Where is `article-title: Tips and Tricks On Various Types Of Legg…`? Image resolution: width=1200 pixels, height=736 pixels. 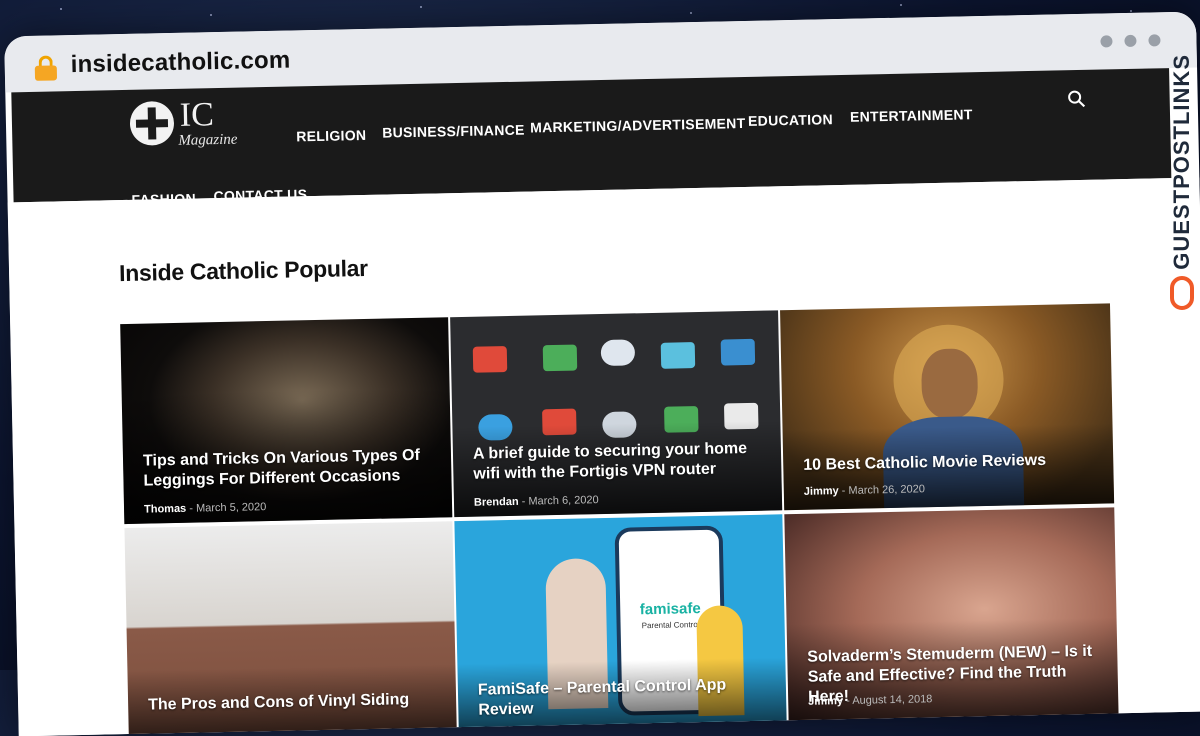 article-title: Tips and Tricks On Various Types Of Legg… is located at coordinates (288, 469).